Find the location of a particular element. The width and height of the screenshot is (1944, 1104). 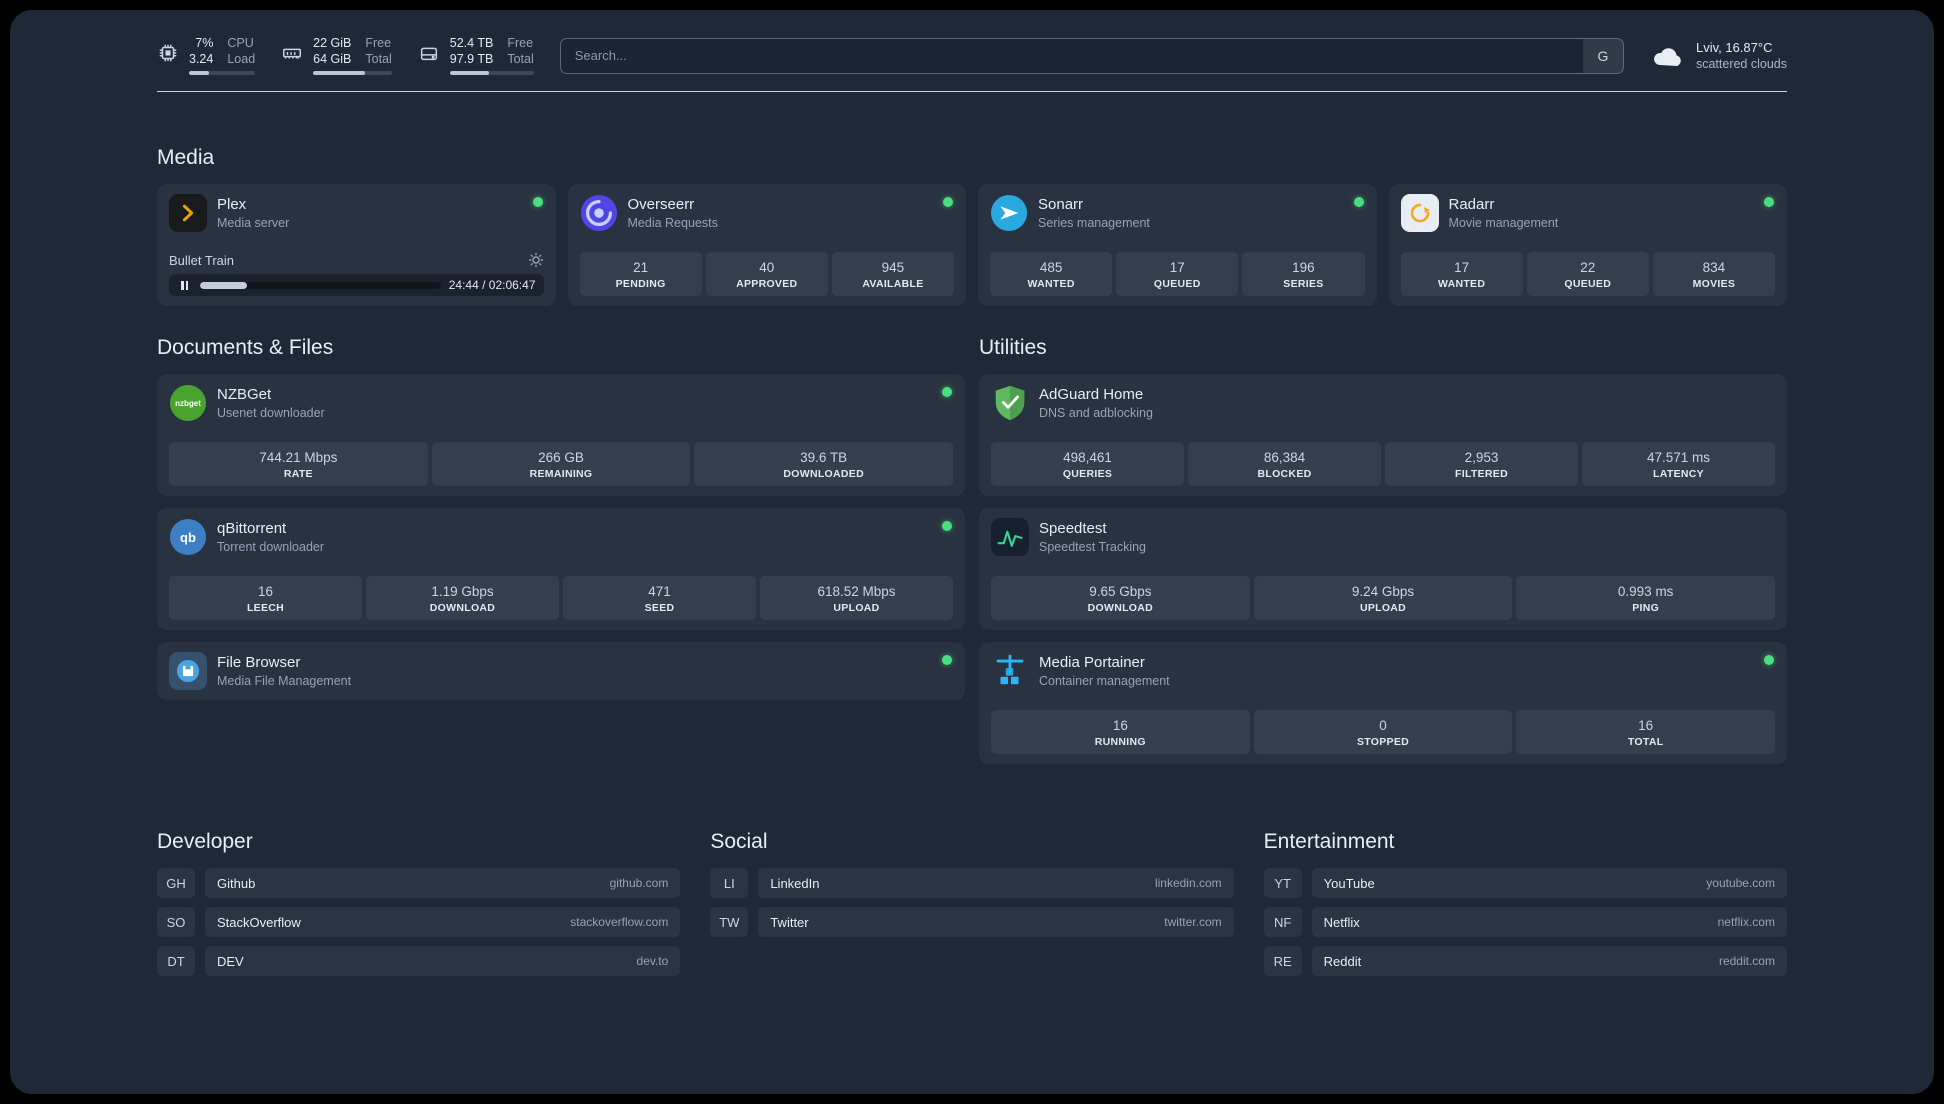

documents-section-title: Documents & Files is located at coordinates (245, 347).